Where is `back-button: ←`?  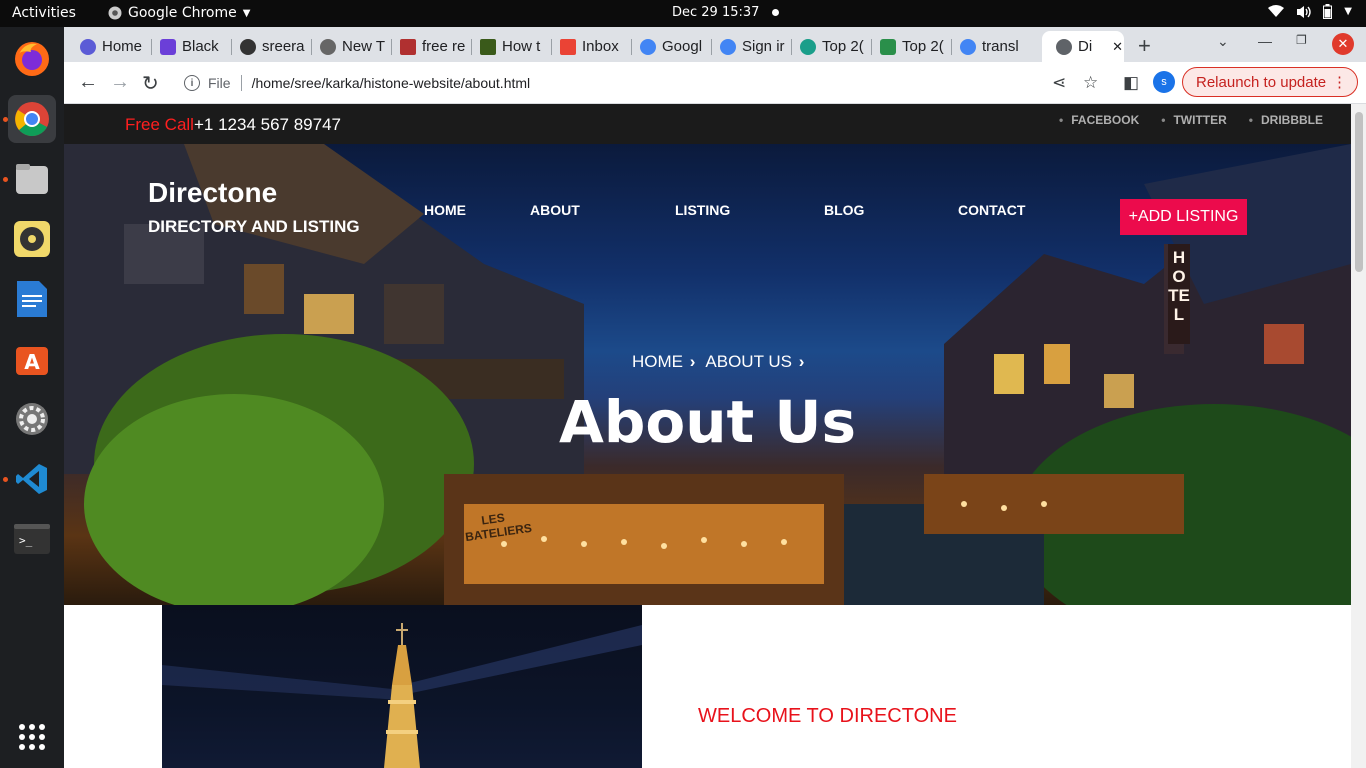 back-button: ← is located at coordinates (88, 82).